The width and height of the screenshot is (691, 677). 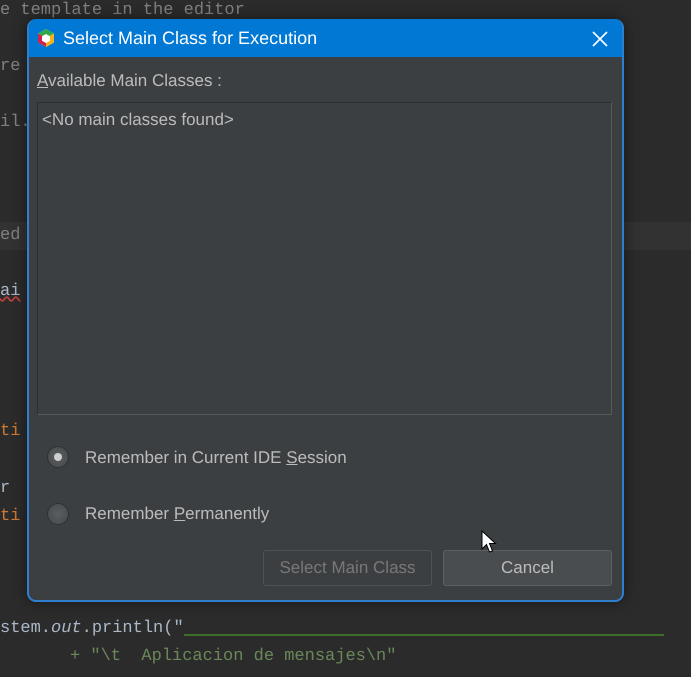 What do you see at coordinates (138, 119) in the screenshot?
I see `list-item: <No main classes found>` at bounding box center [138, 119].